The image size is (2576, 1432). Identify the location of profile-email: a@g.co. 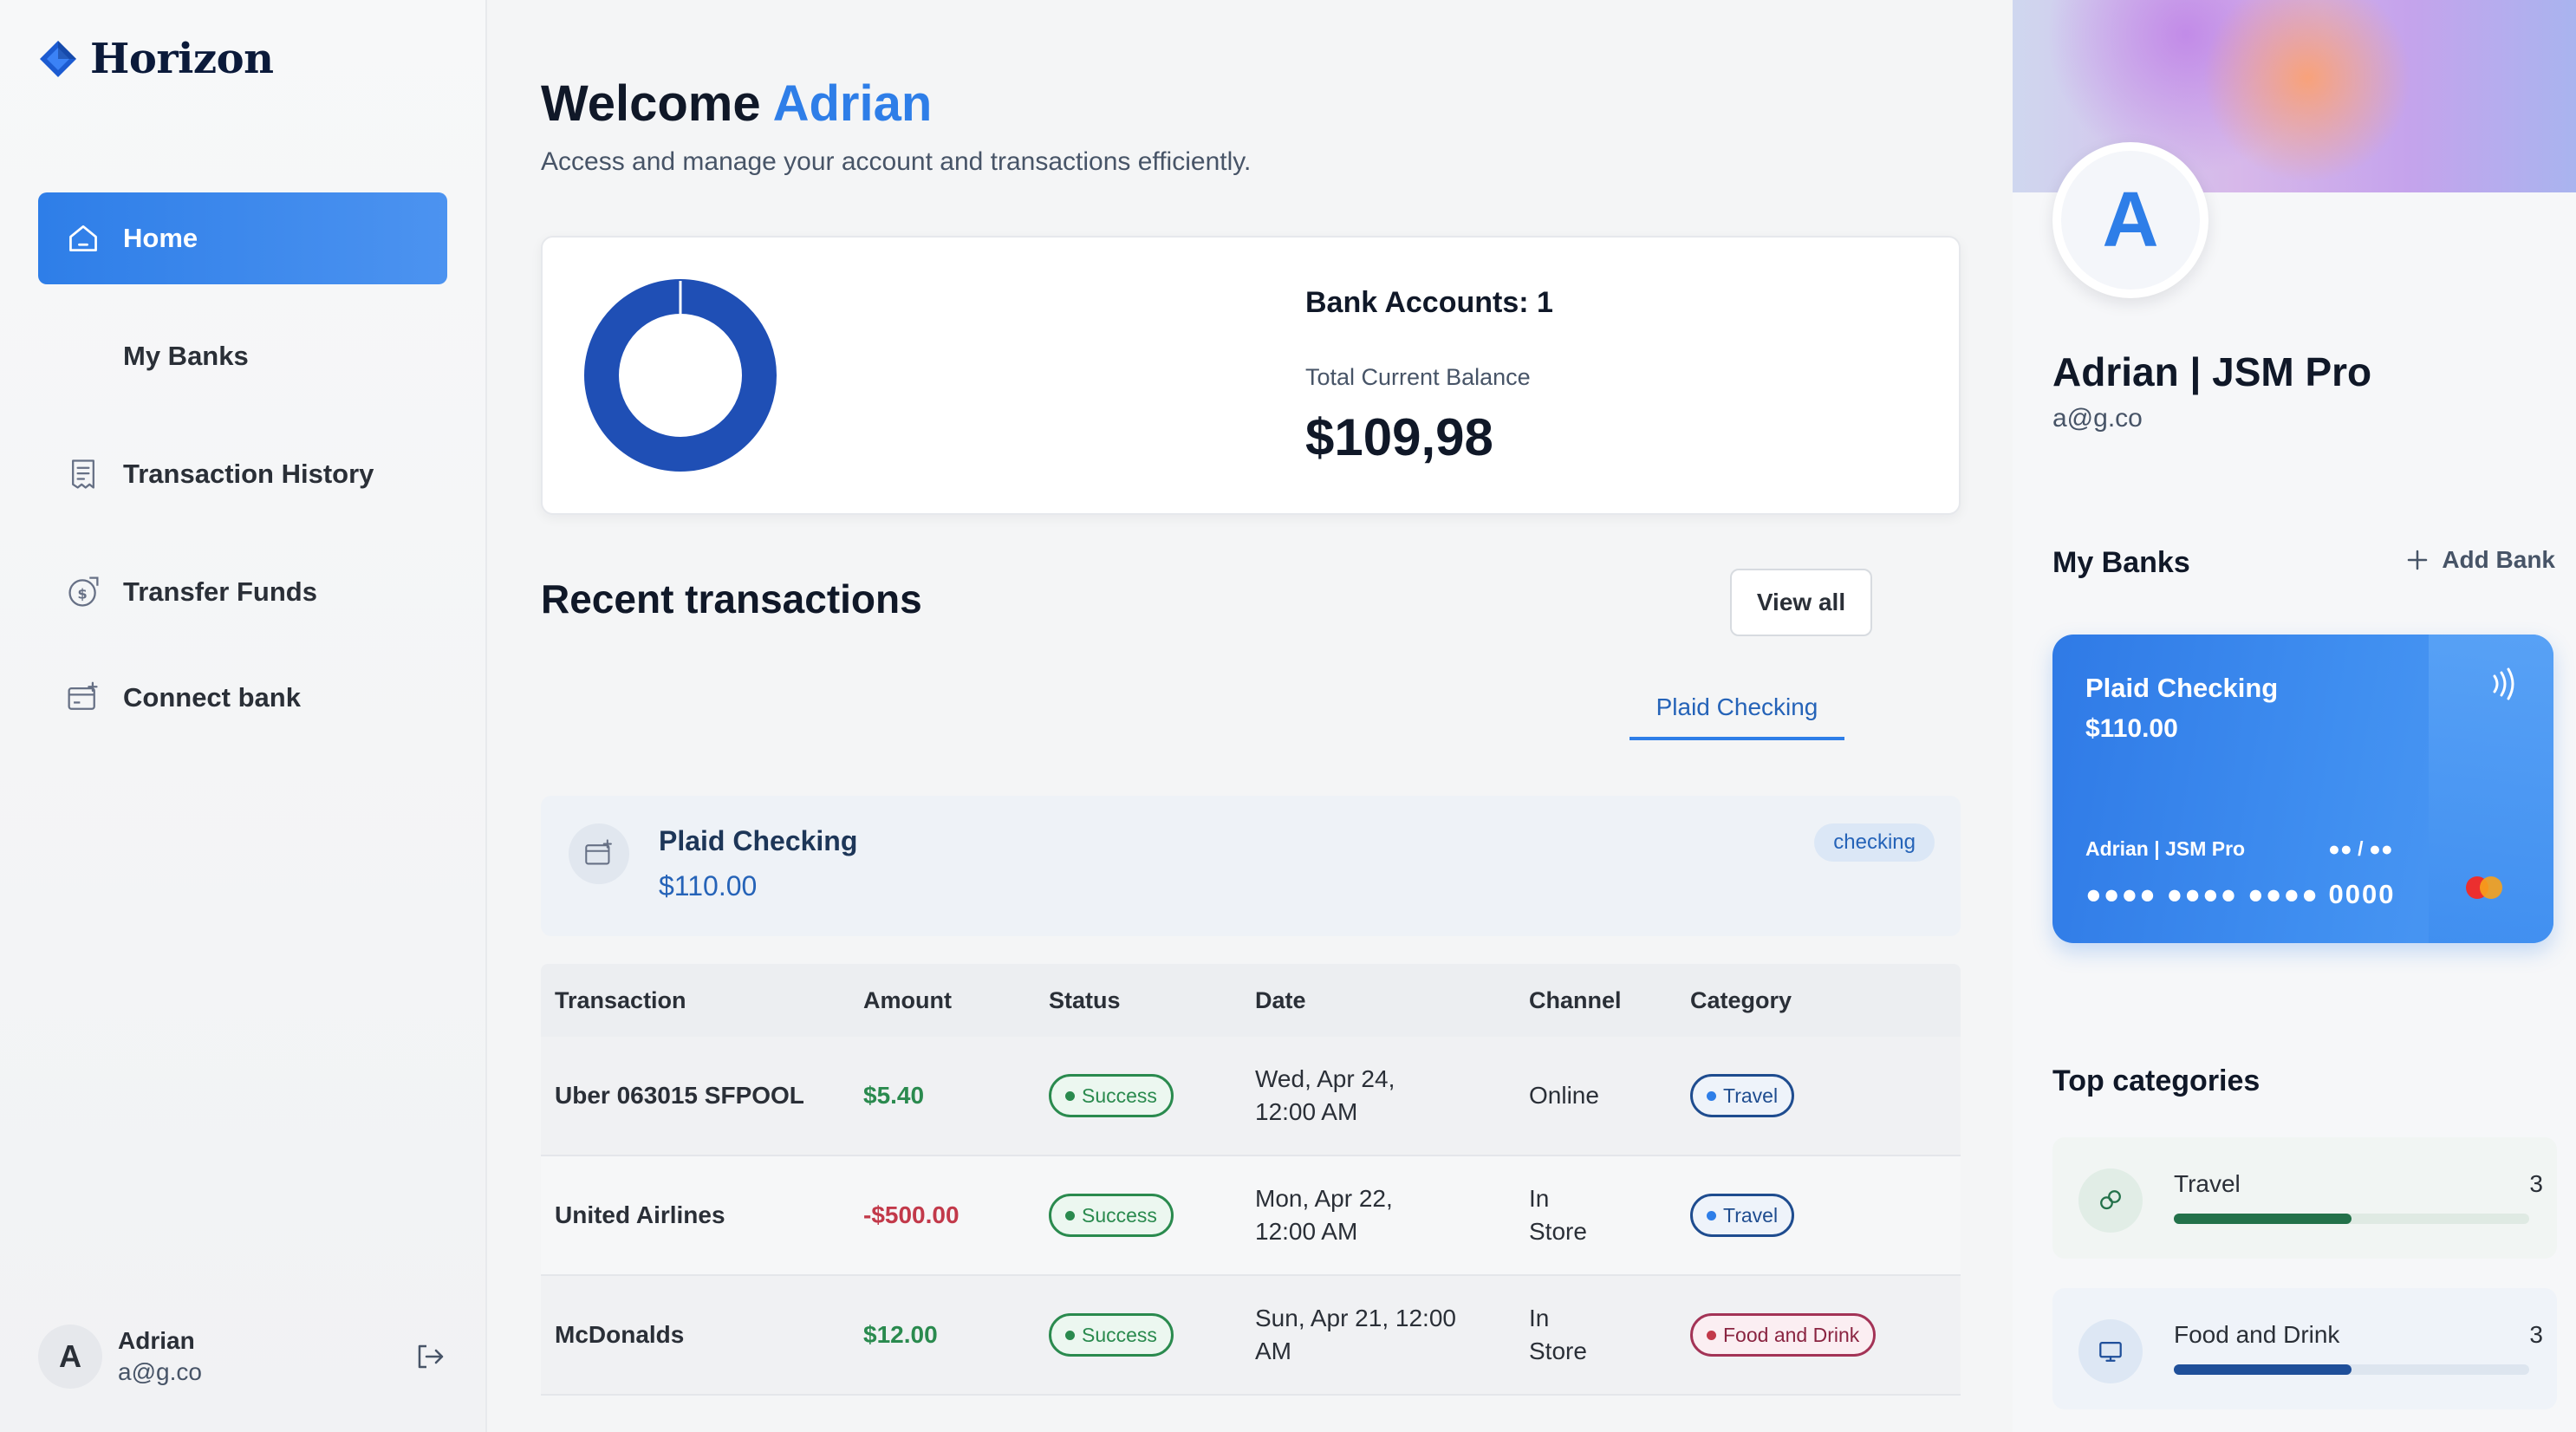
(2097, 419).